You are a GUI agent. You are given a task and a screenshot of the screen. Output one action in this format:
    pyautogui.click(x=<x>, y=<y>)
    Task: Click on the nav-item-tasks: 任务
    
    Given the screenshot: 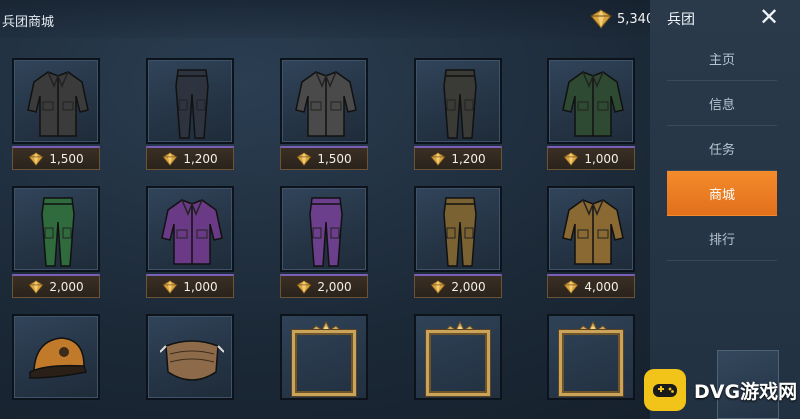 What is the action you would take?
    pyautogui.click(x=722, y=148)
    